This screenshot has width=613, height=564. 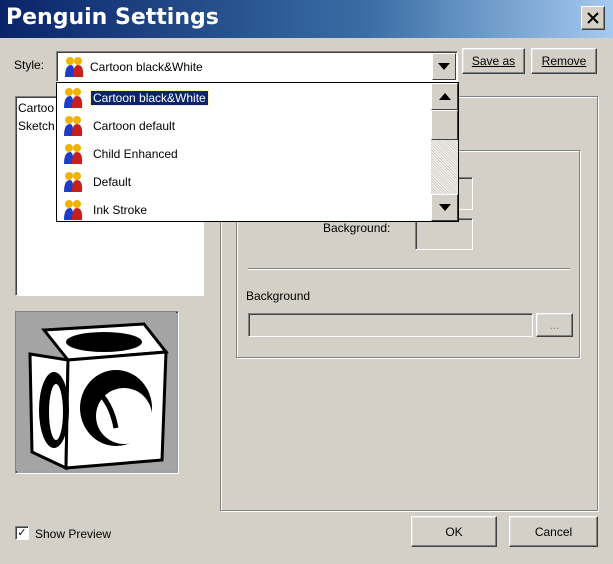 I want to click on dropdown-scrollbar, so click(x=444, y=152).